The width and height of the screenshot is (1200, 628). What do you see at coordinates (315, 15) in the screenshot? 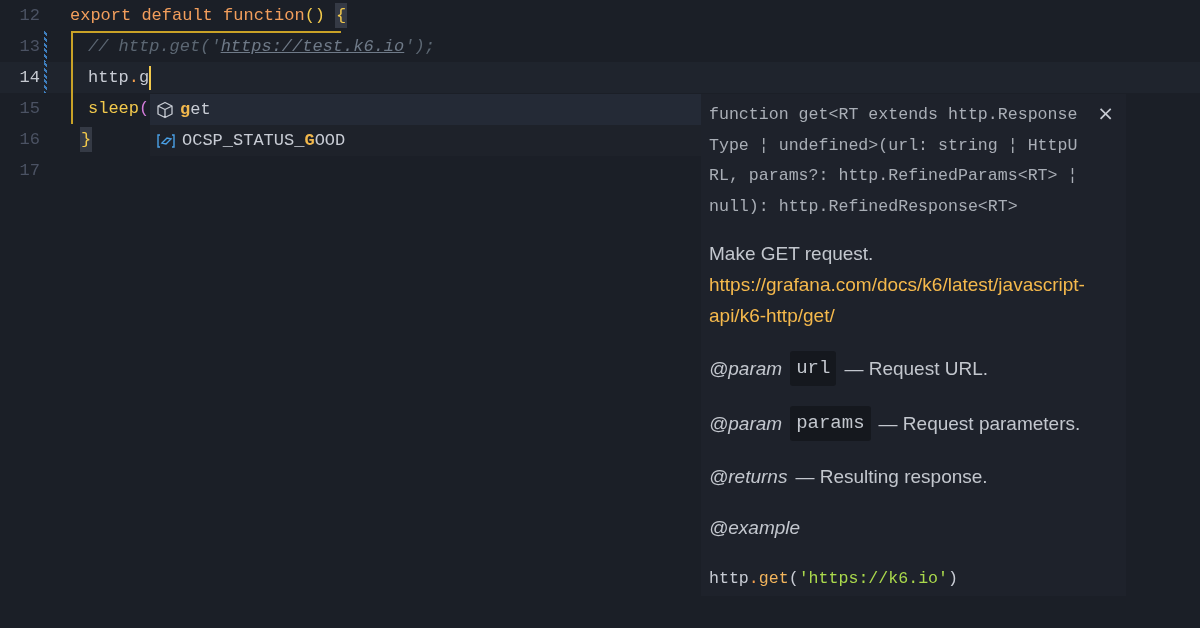
I see `paren-text: ()` at bounding box center [315, 15].